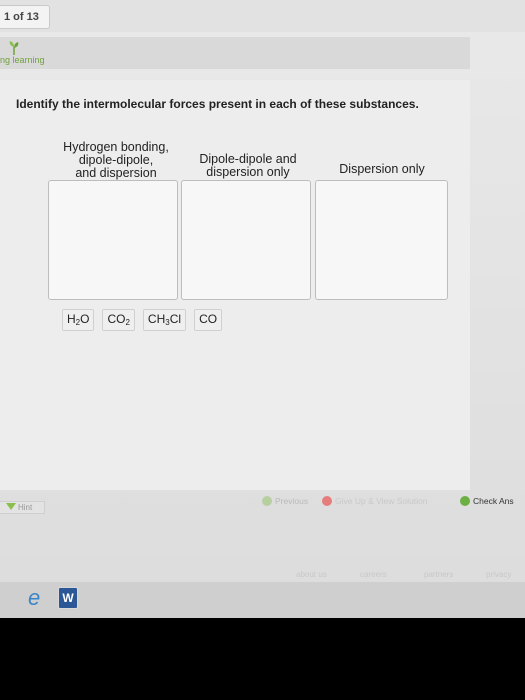  I want to click on check-icon, so click(465, 501).